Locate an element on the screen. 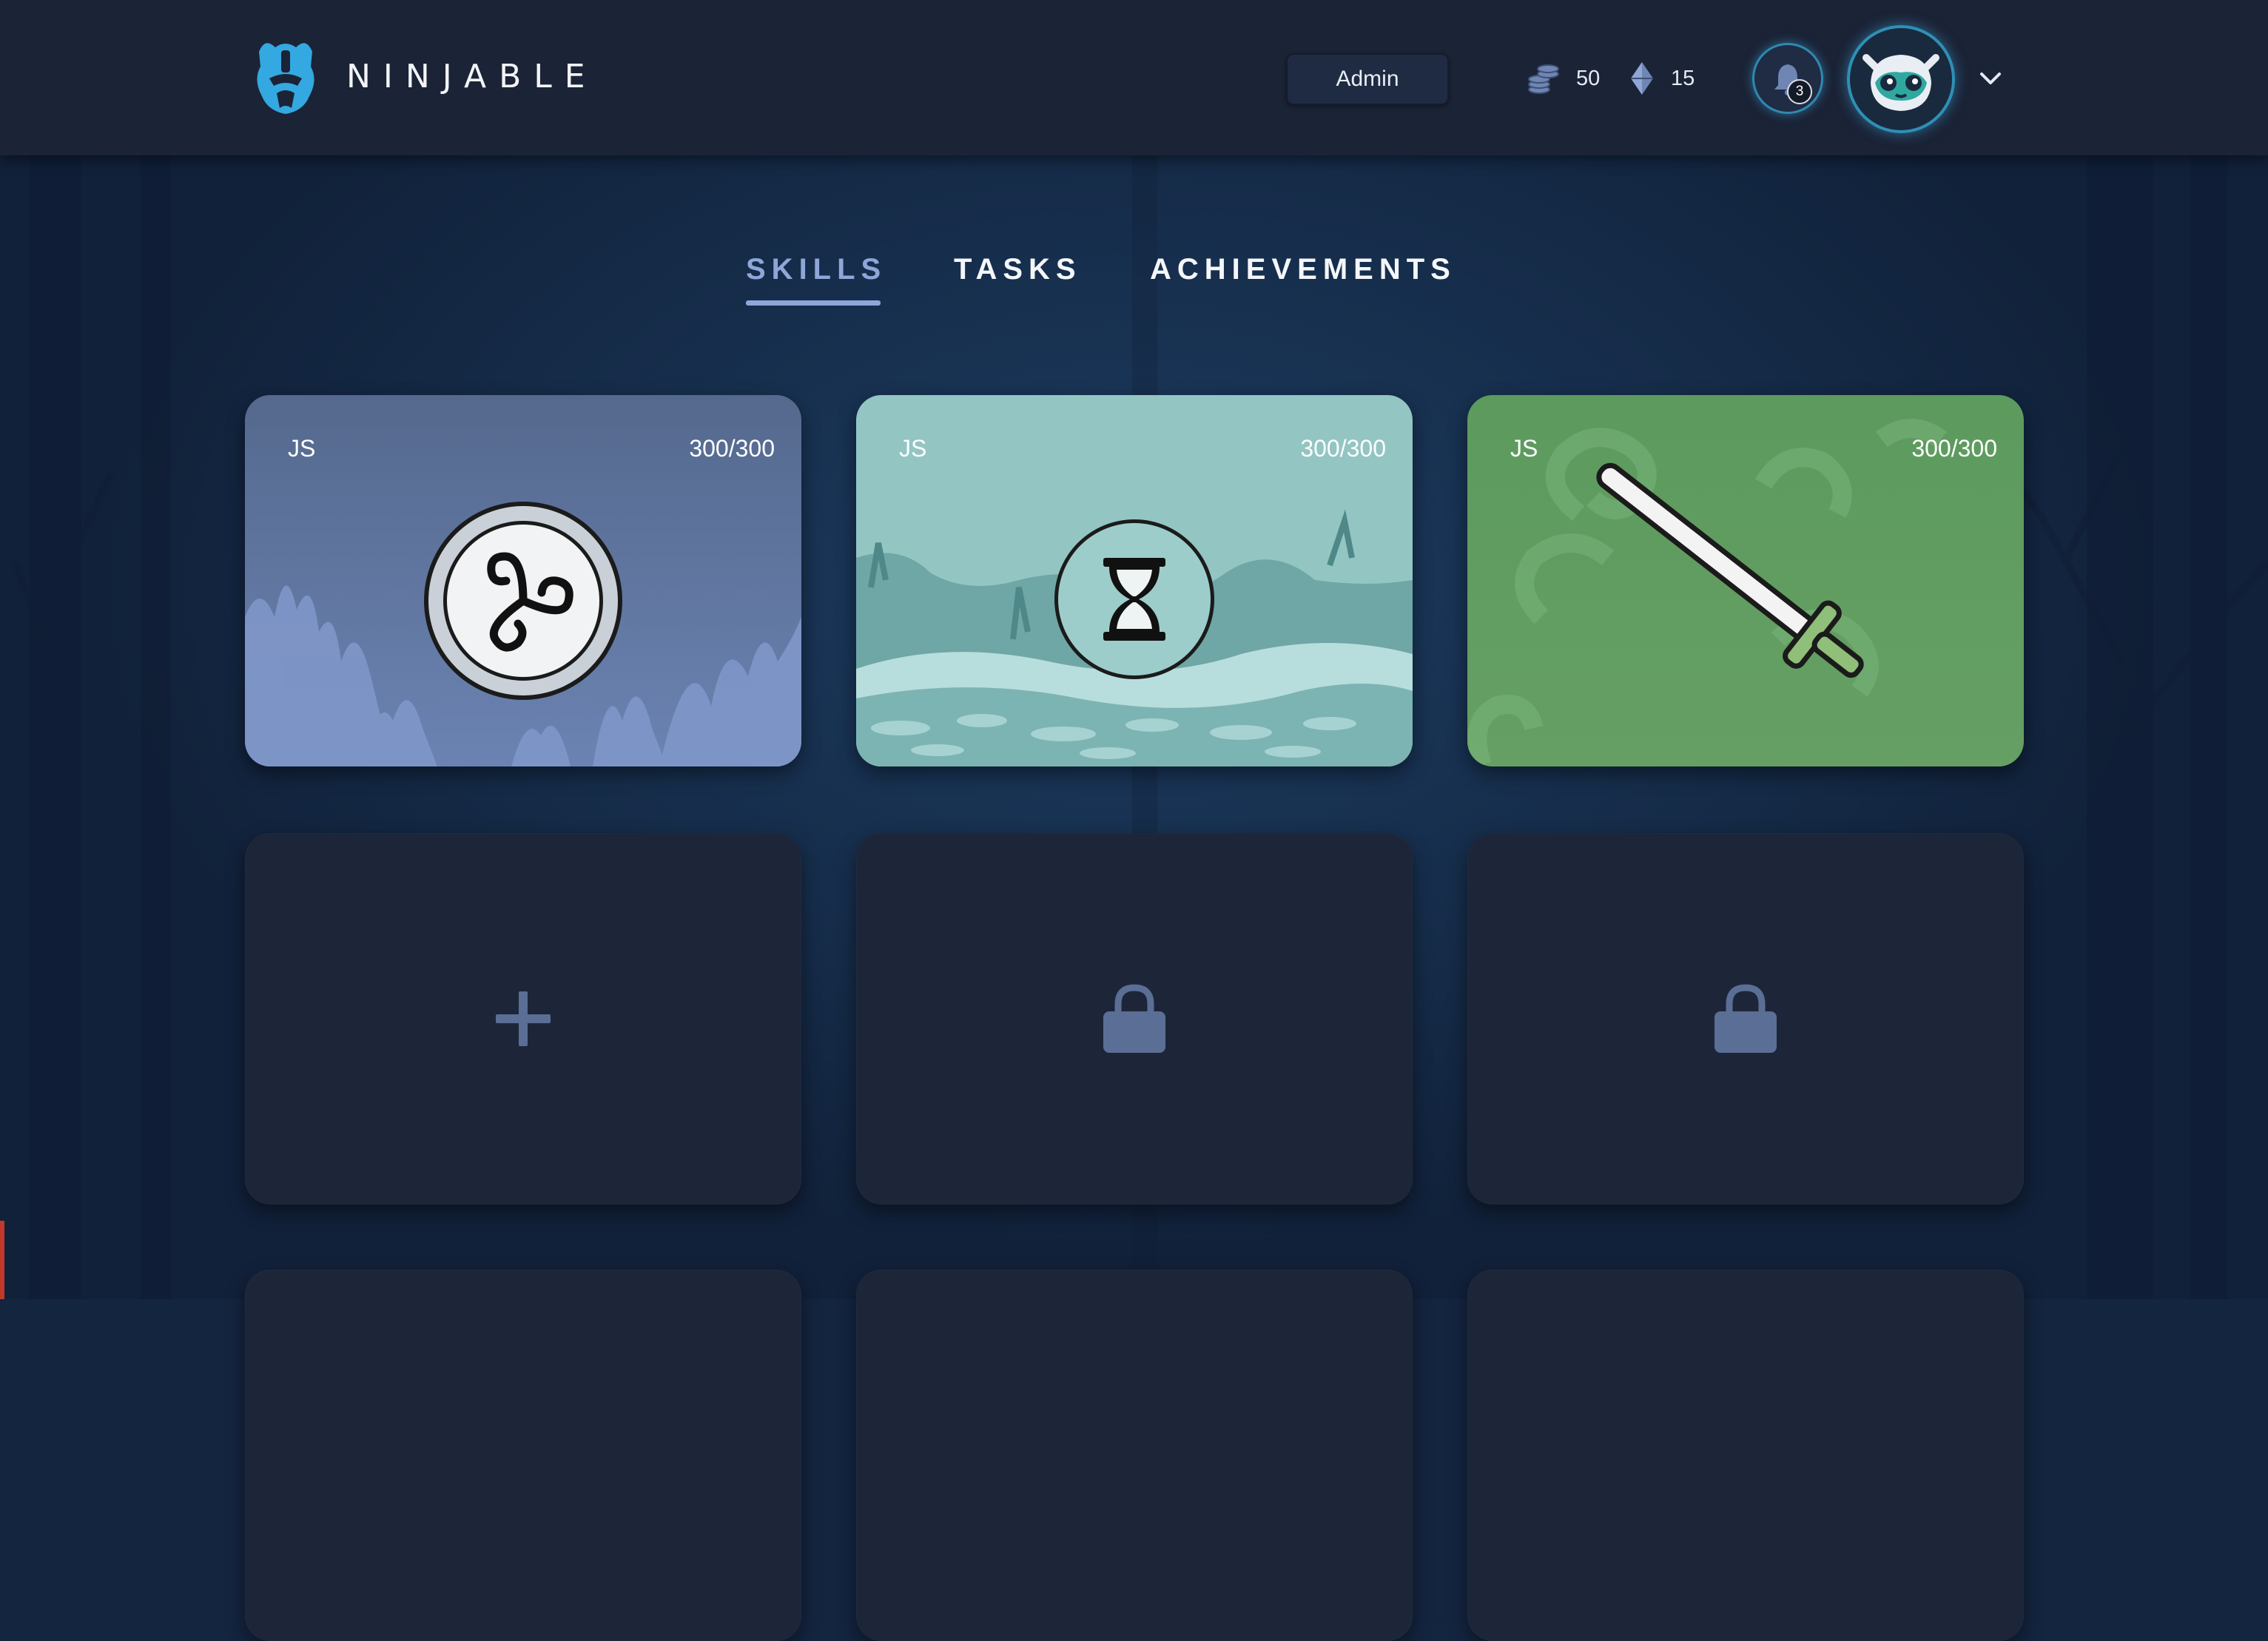  user-avatar is located at coordinates (1901, 79).